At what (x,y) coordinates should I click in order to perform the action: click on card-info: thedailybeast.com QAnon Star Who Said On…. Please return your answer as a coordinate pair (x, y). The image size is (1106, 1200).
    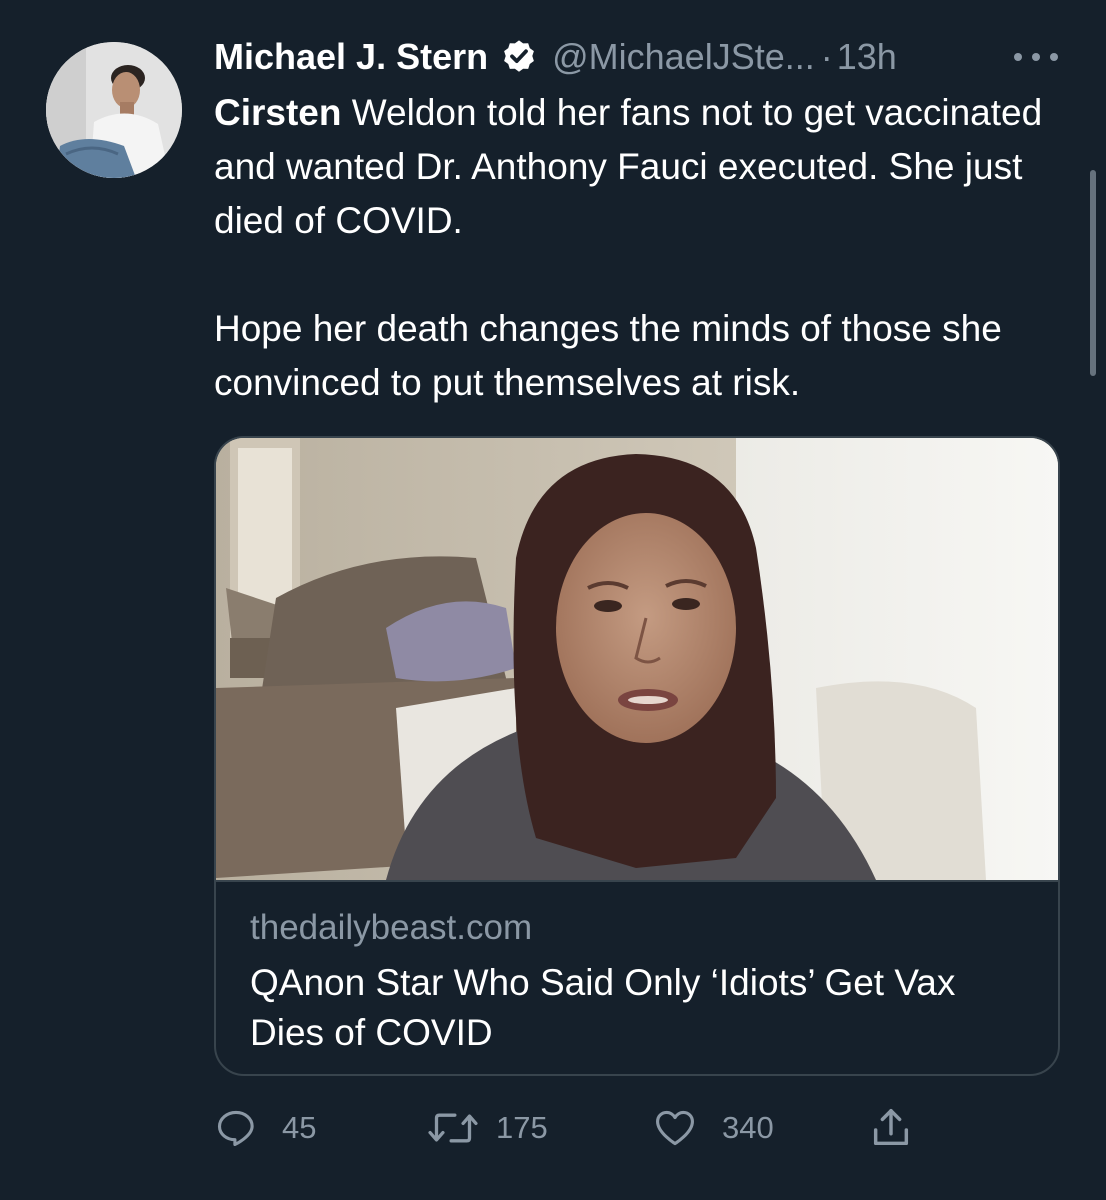
    Looking at the image, I should click on (637, 977).